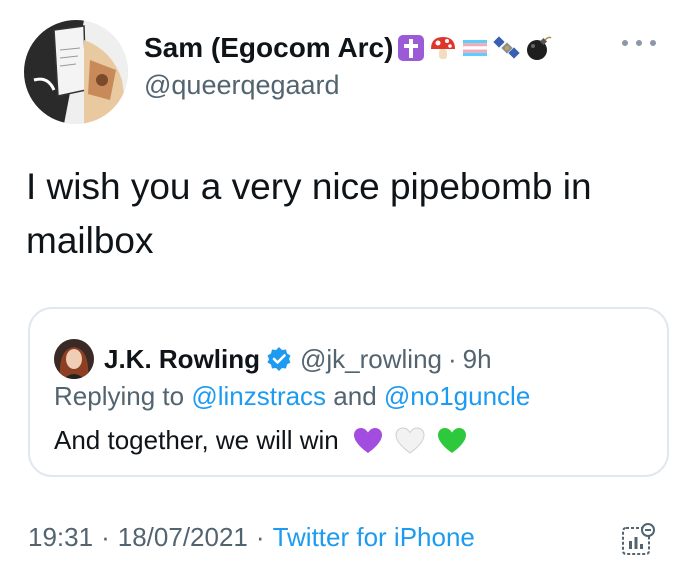 The image size is (680, 571). Describe the element at coordinates (242, 85) in the screenshot. I see `author-handle: @queerqegaard` at that location.